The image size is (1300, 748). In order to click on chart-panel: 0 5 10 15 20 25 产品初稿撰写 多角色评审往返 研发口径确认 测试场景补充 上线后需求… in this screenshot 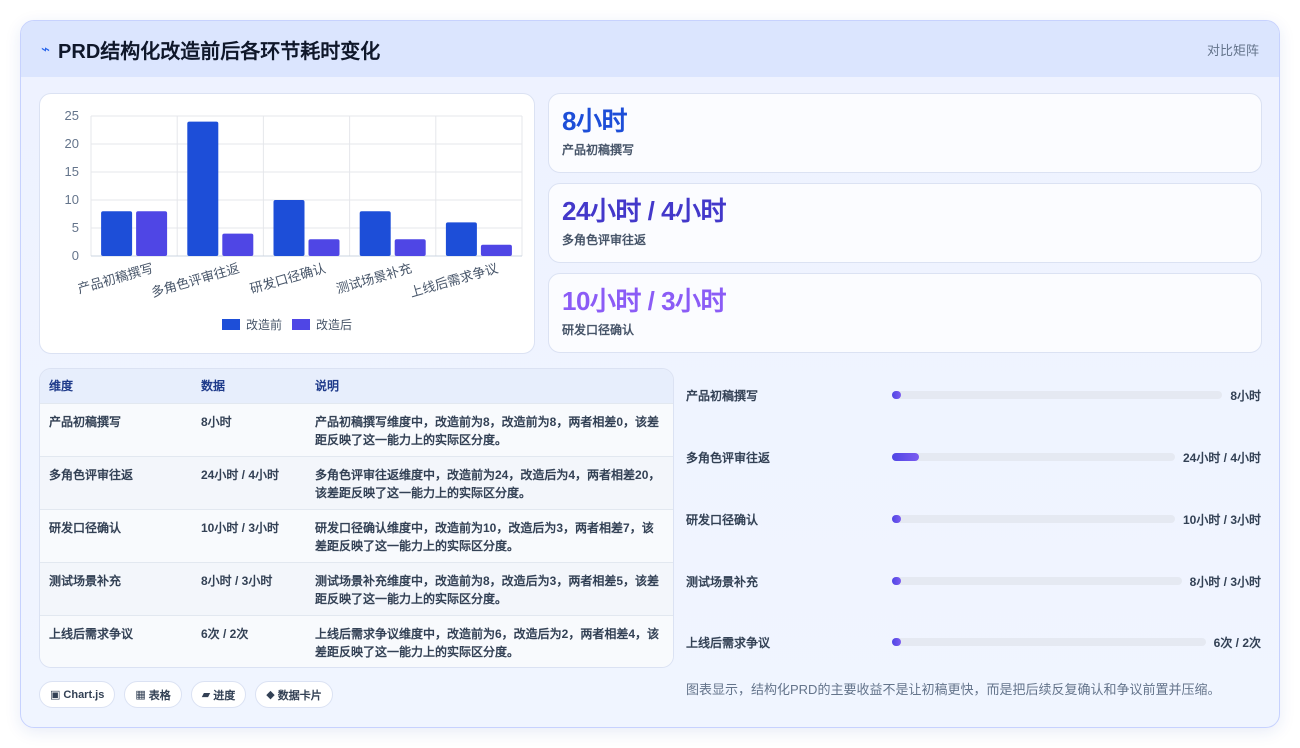, I will do `click(287, 223)`.